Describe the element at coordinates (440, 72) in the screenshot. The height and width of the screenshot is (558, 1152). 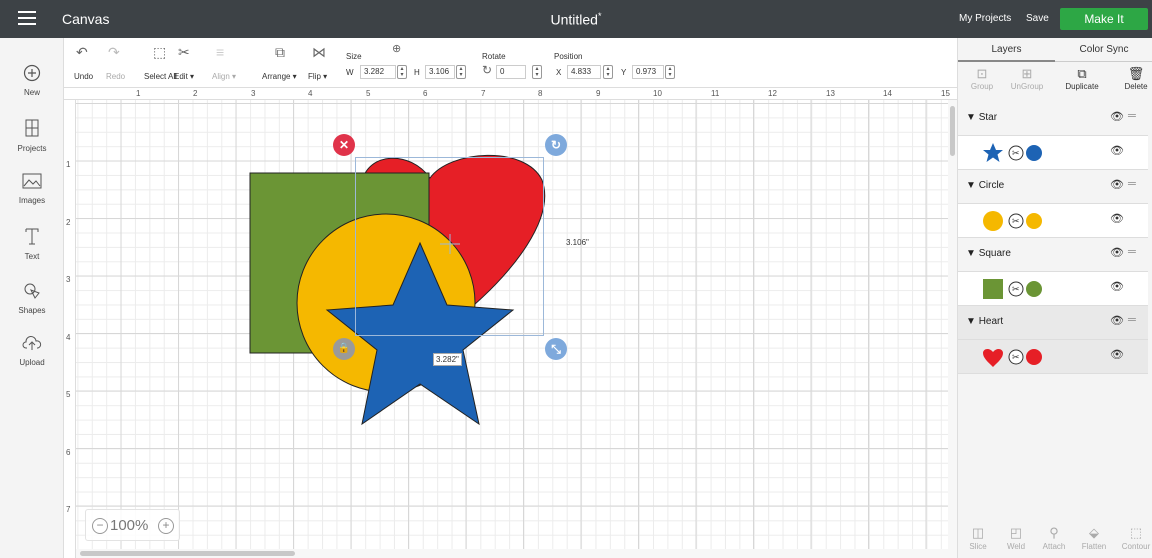
I see `height-input: 3.106` at that location.